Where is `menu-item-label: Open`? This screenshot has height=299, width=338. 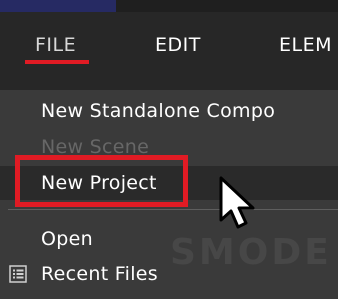 menu-item-label: Open is located at coordinates (67, 239).